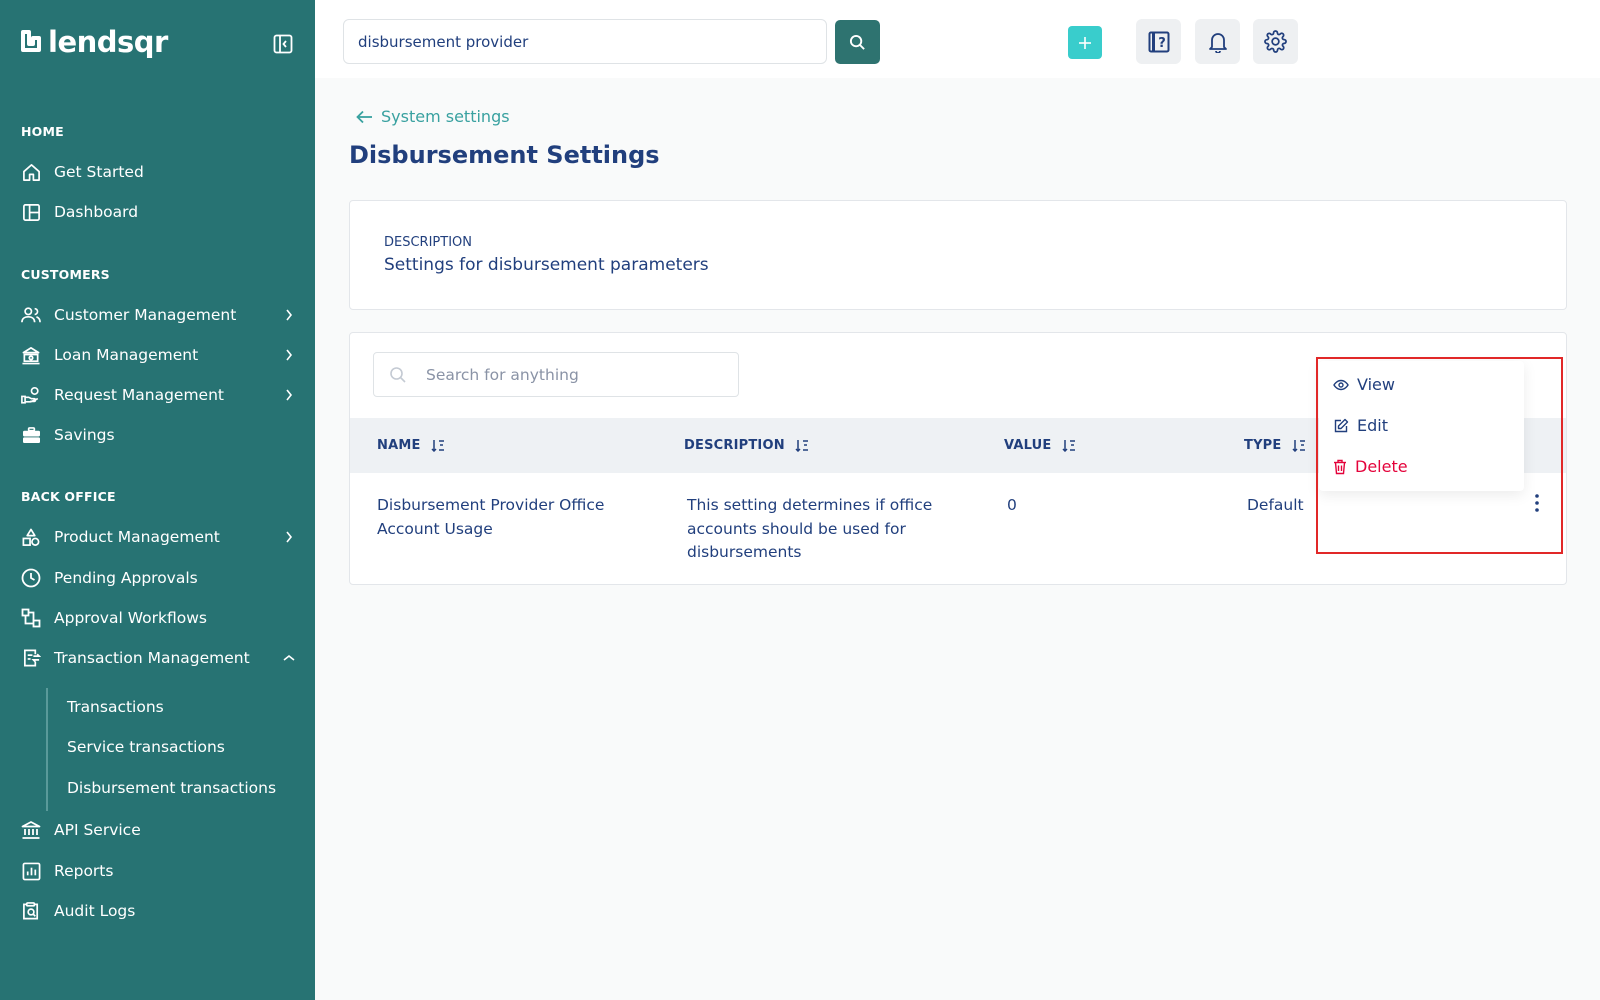  I want to click on column-label: DESCRIPTION, so click(734, 445).